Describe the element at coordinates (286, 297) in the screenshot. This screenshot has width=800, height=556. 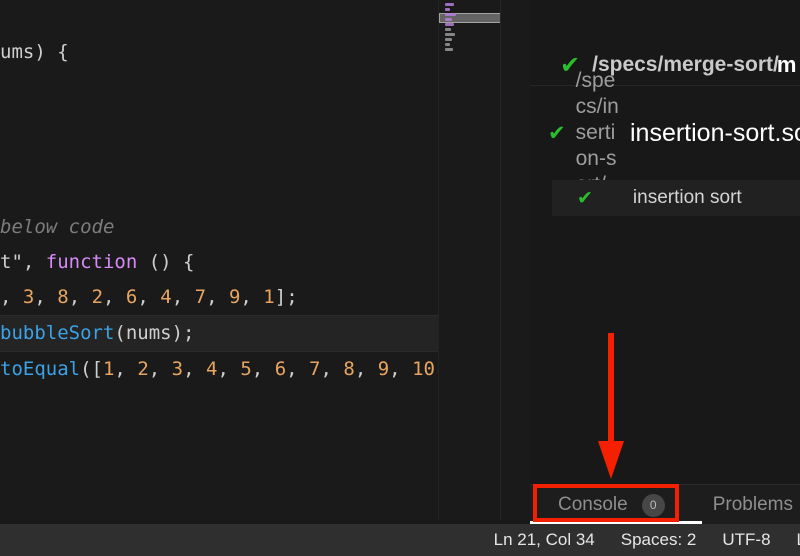
I see `code-token: ];` at that location.